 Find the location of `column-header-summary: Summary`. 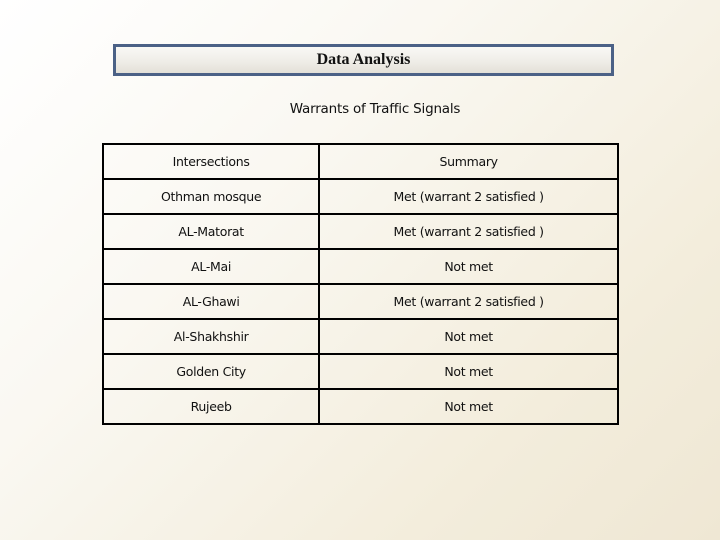

column-header-summary: Summary is located at coordinates (468, 161).